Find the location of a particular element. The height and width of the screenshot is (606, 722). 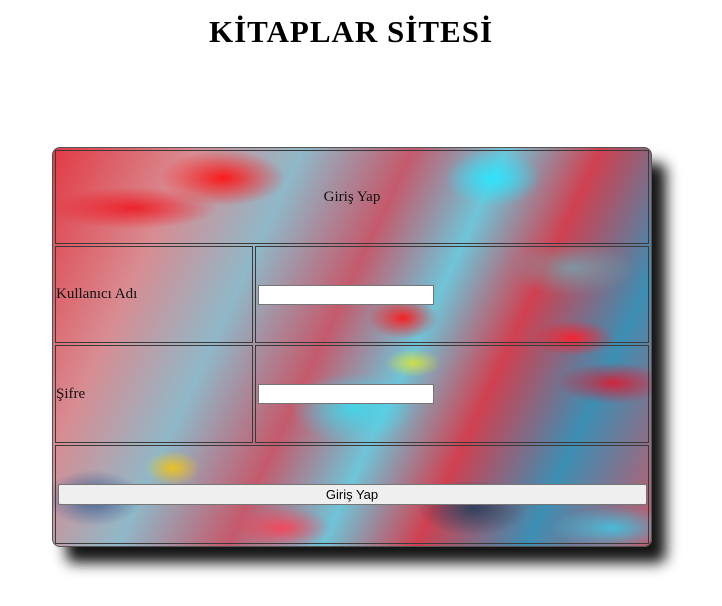

username-field-cell is located at coordinates (452, 295).